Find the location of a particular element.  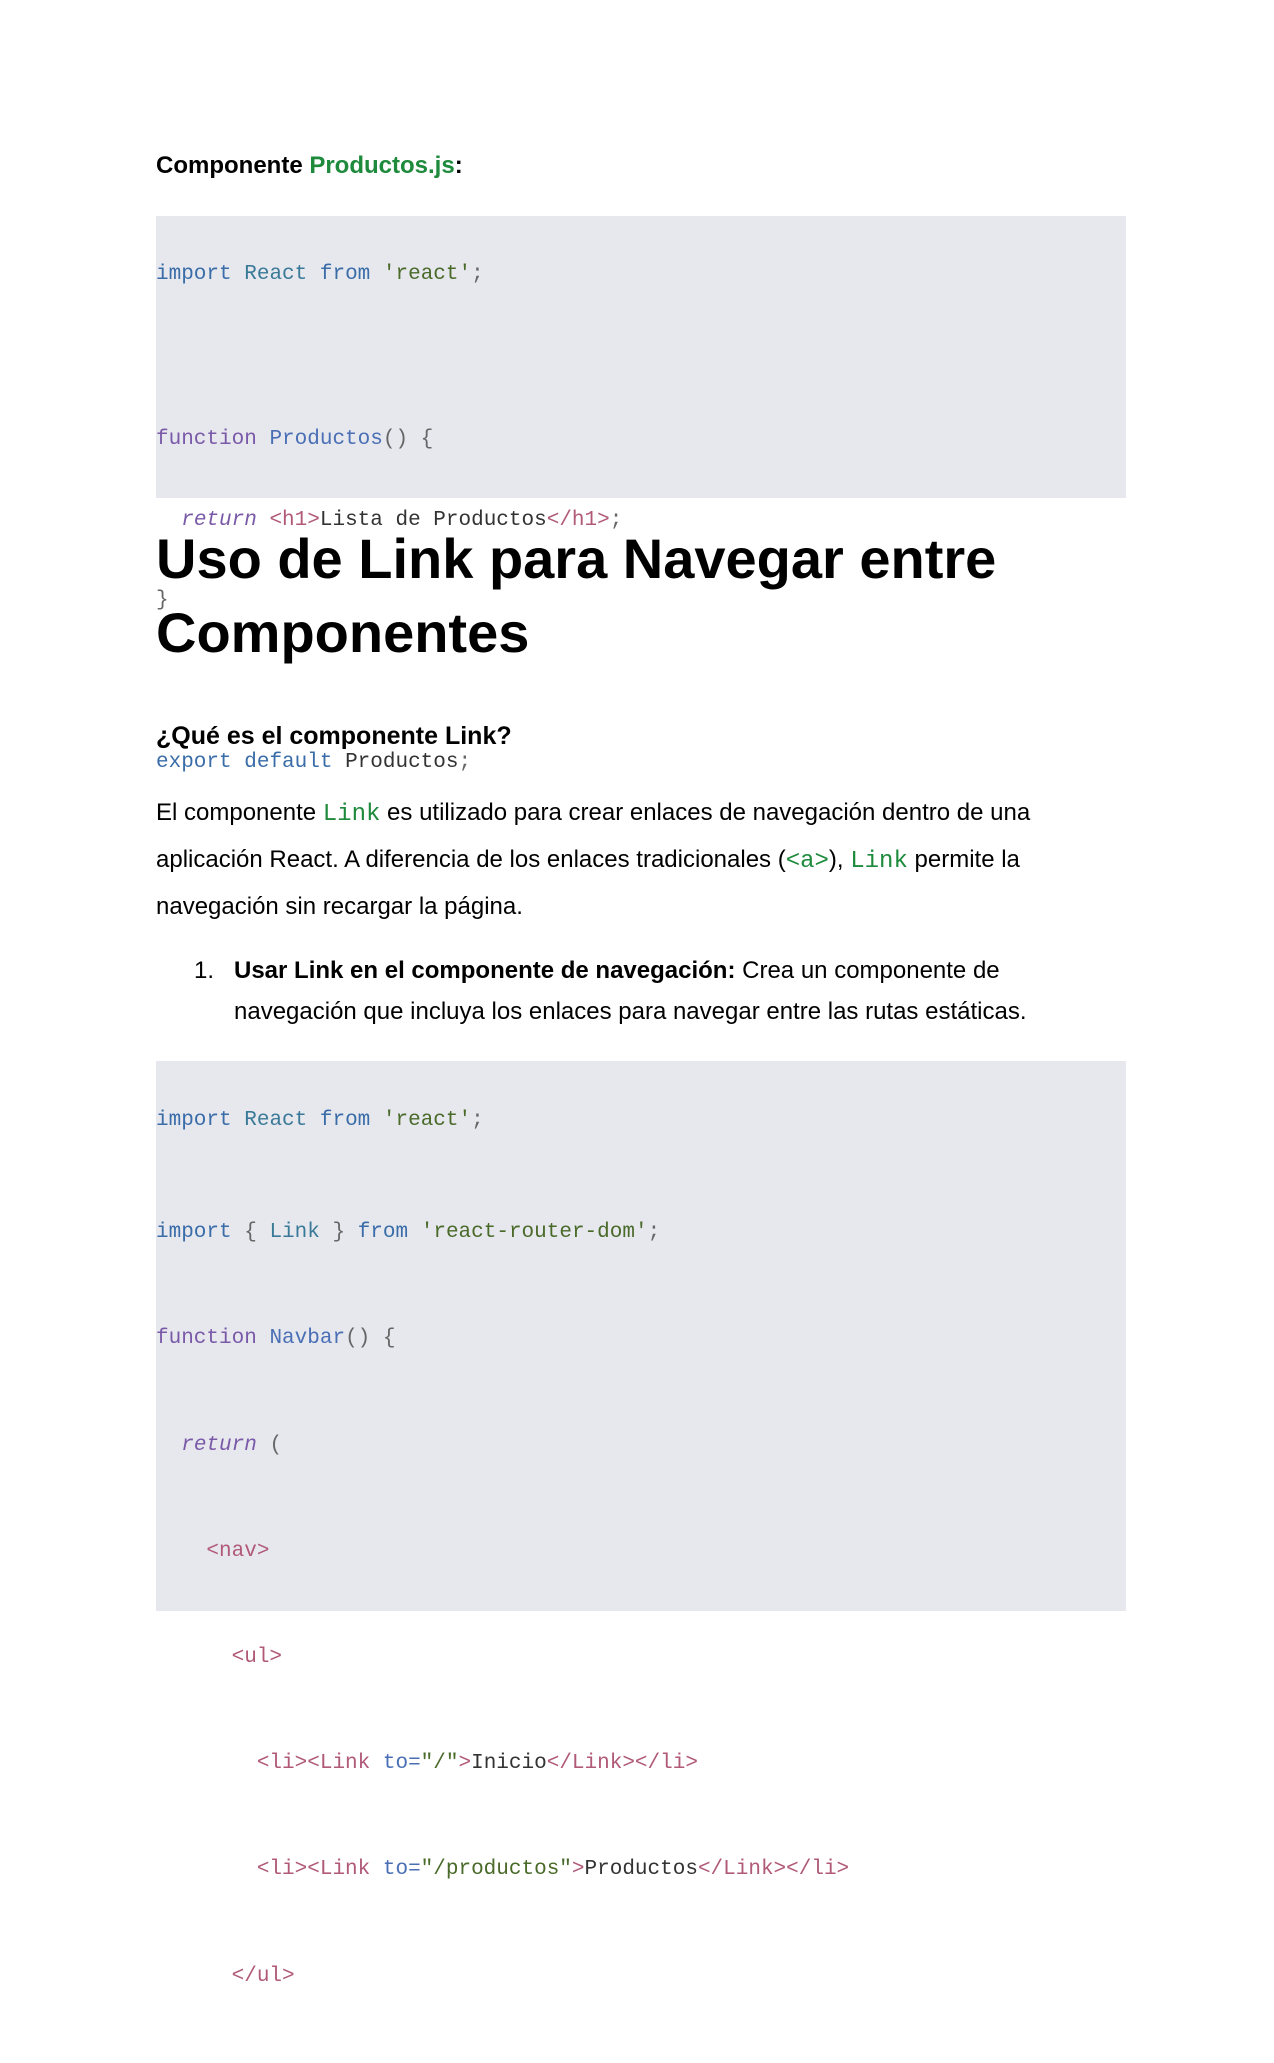

code-line: <li><Link to="/">Inicio</Link></li> is located at coordinates (477, 1764).